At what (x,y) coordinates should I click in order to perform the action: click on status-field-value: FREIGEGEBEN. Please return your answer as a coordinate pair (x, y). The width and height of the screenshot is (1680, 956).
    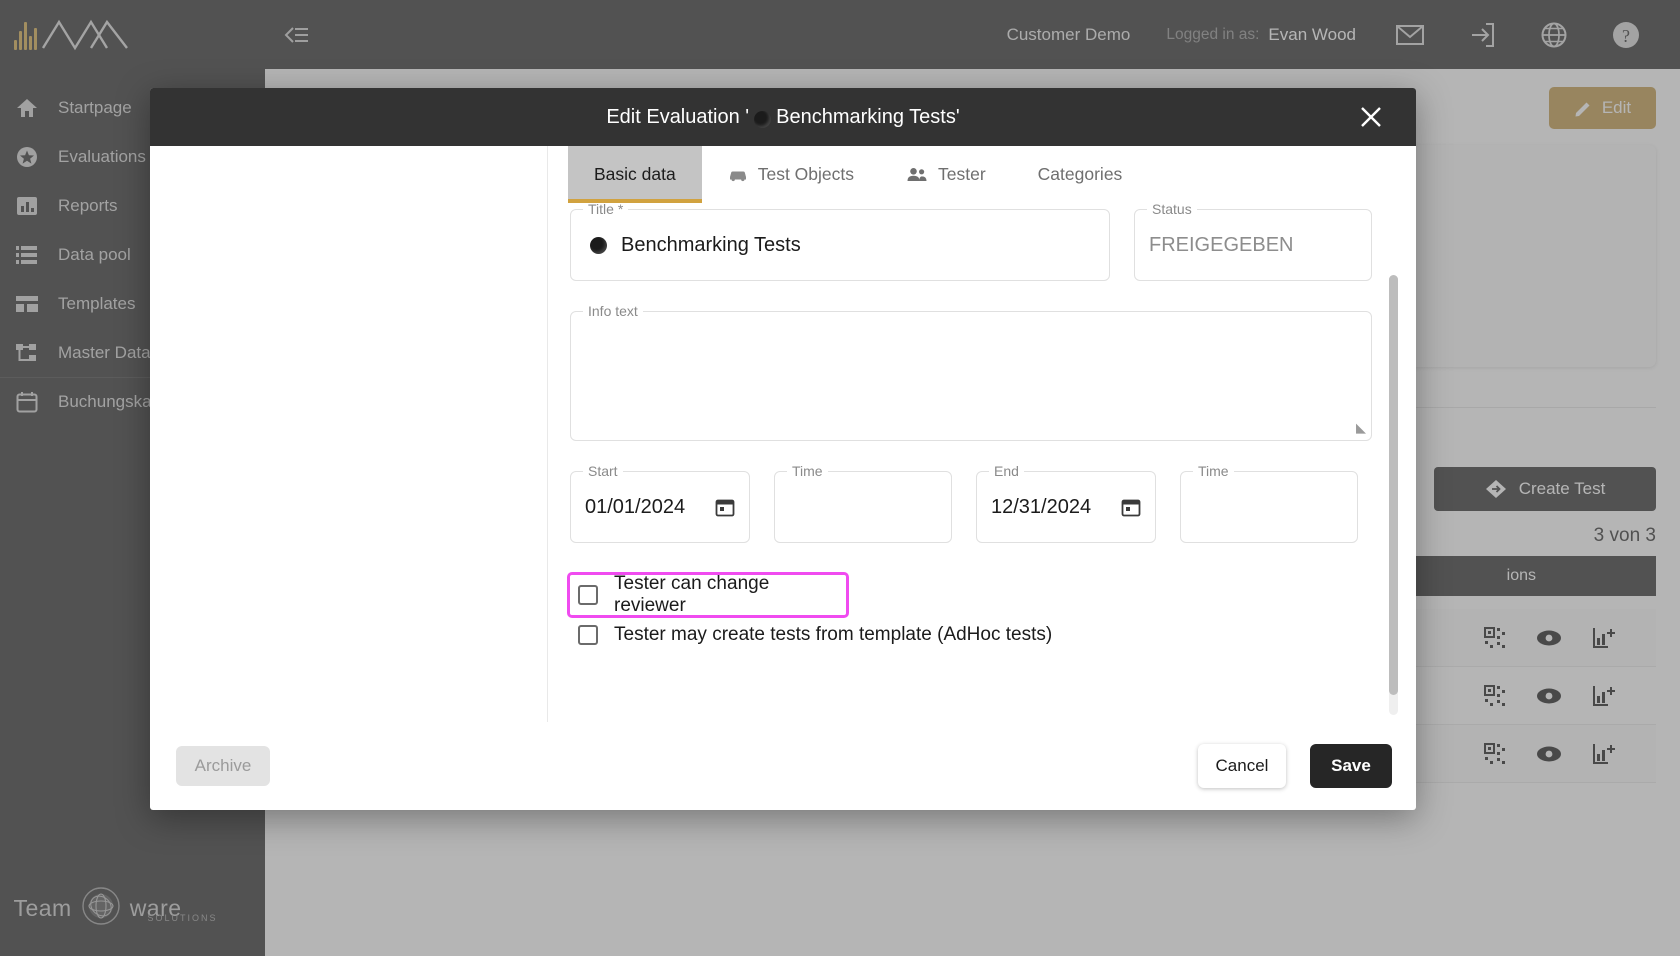
    Looking at the image, I should click on (1221, 244).